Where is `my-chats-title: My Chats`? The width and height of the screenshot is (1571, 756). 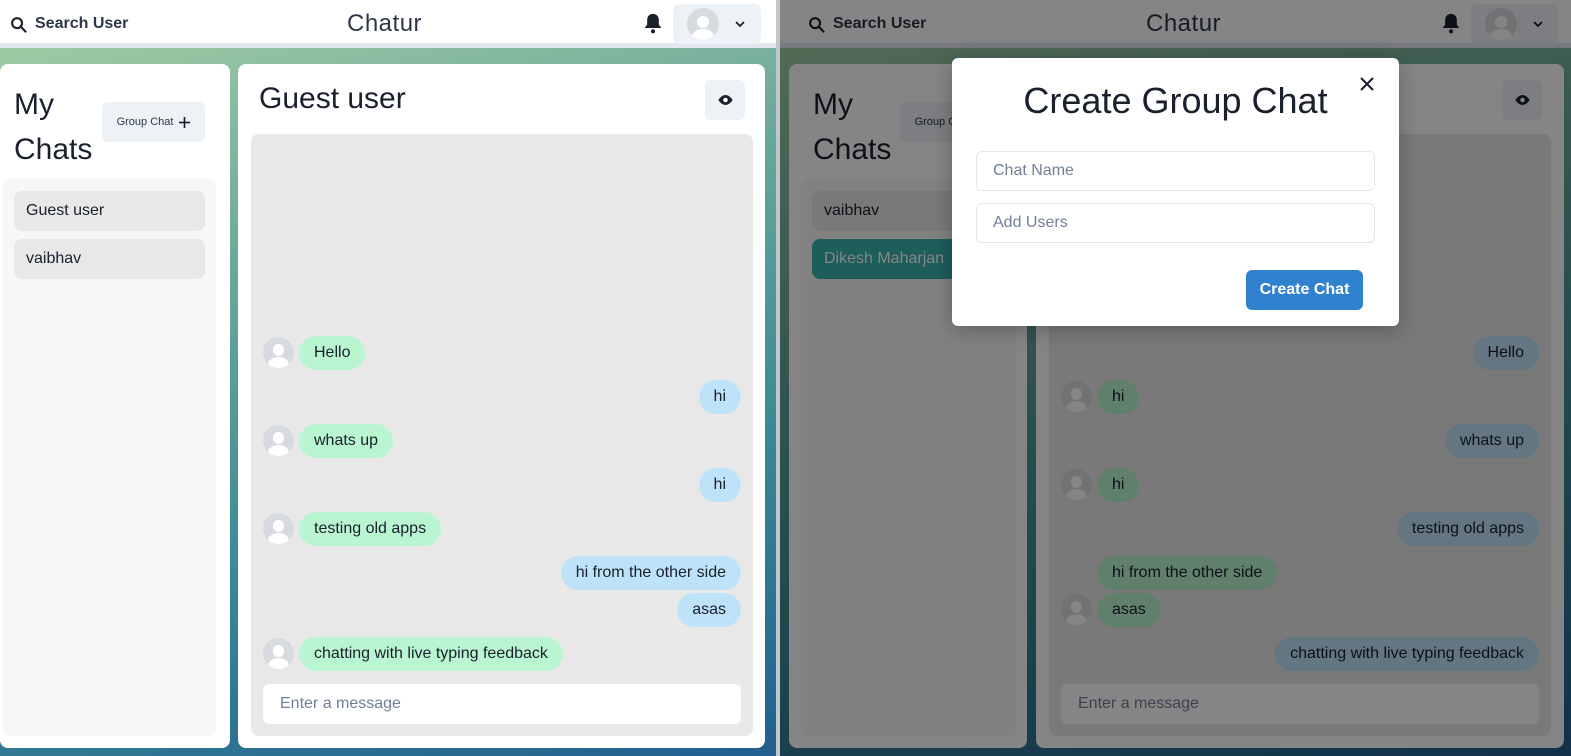
my-chats-title: My Chats is located at coordinates (53, 127).